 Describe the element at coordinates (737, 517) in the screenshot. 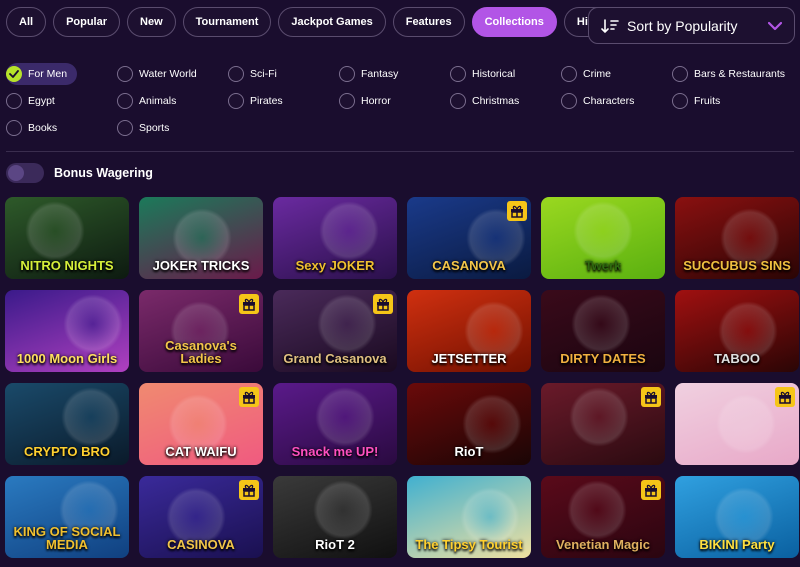

I see `game-card-bikini-party: BIKINI Party` at that location.